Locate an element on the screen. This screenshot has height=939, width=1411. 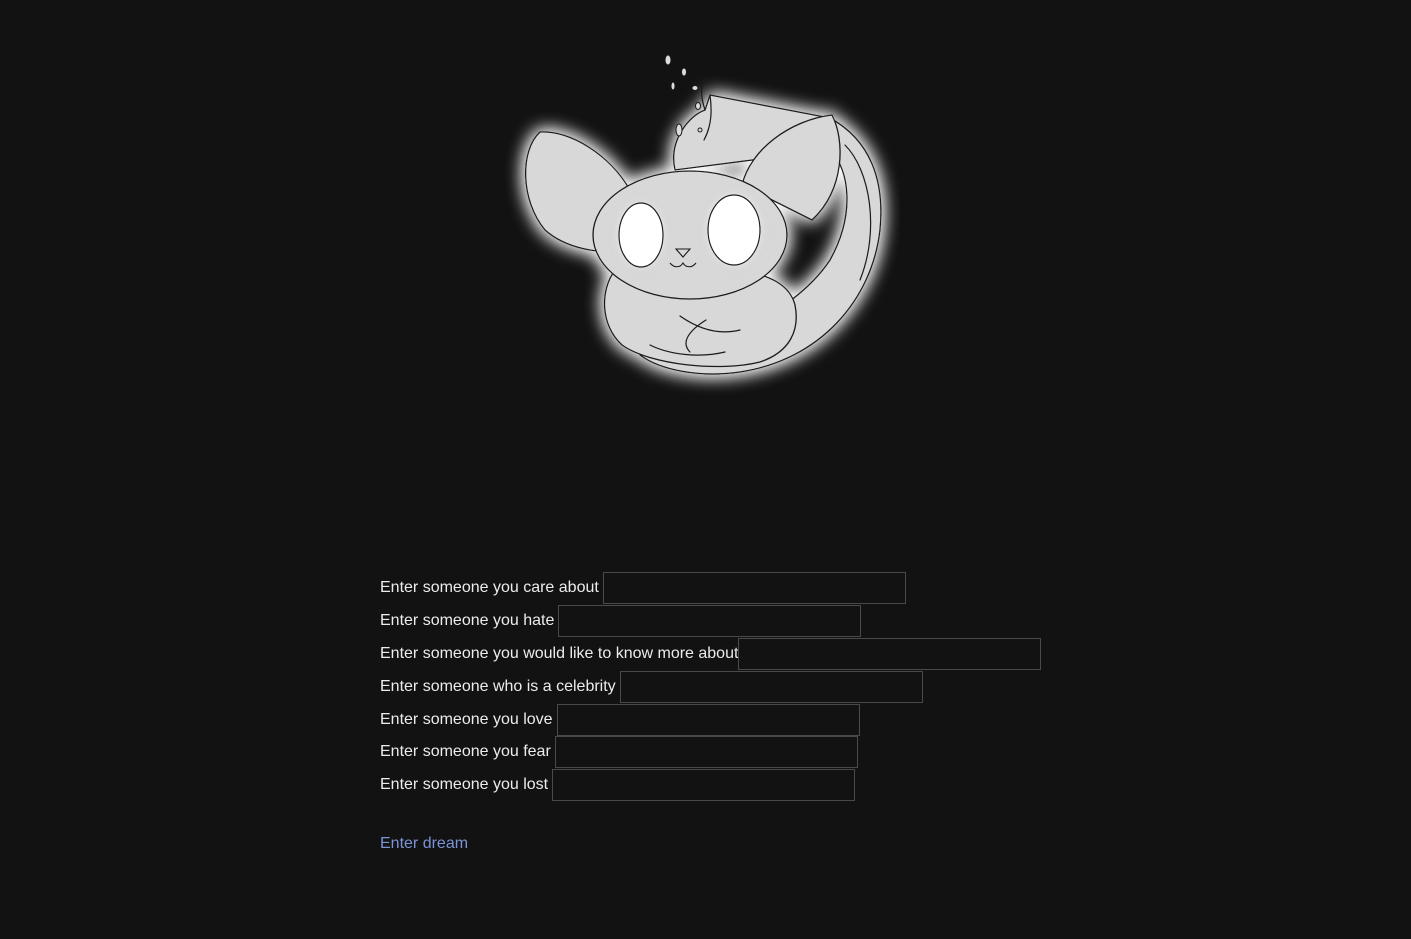
lost-input is located at coordinates (704, 785).